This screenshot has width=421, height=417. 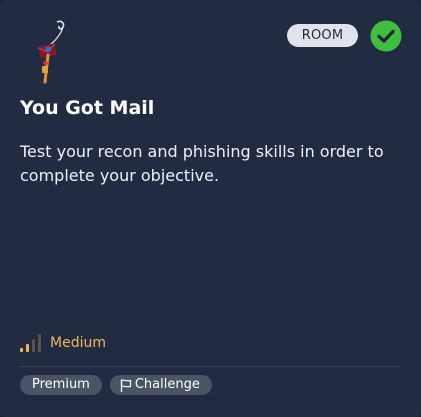 I want to click on signal-bars-icon, so click(x=30, y=343).